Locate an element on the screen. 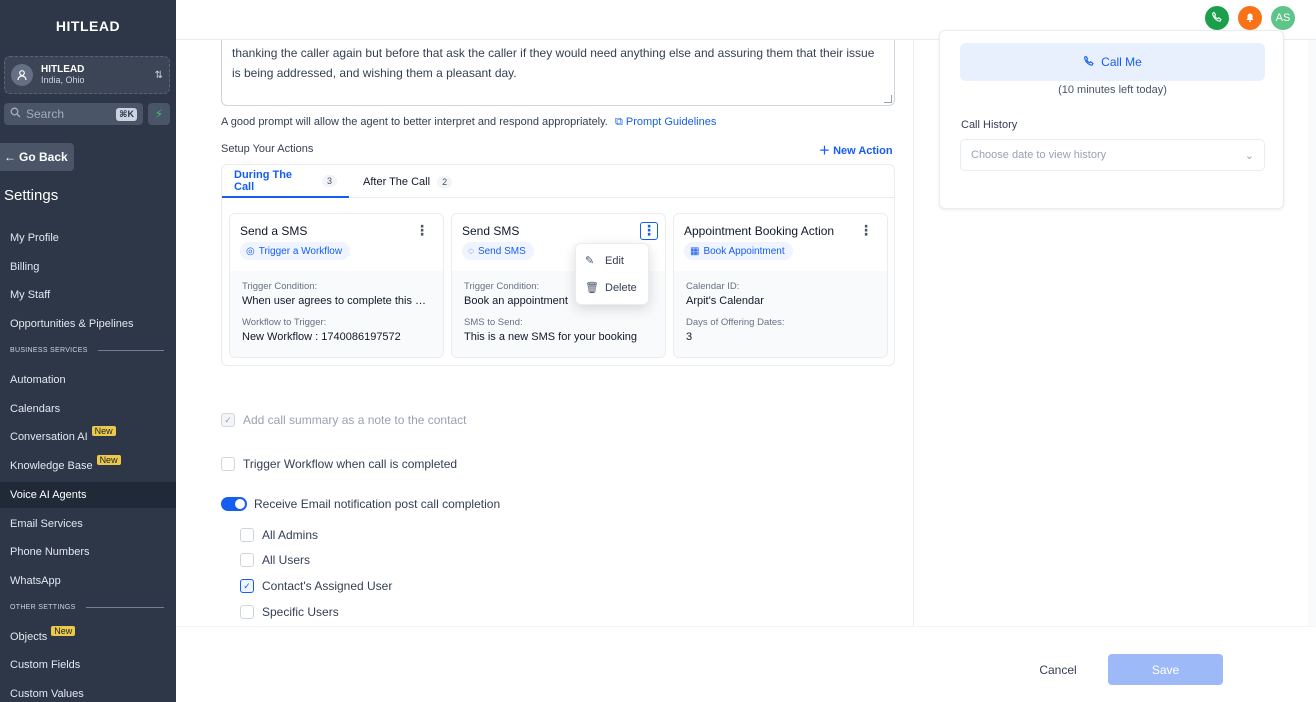  cancel-button: Cancel is located at coordinates (1058, 670).